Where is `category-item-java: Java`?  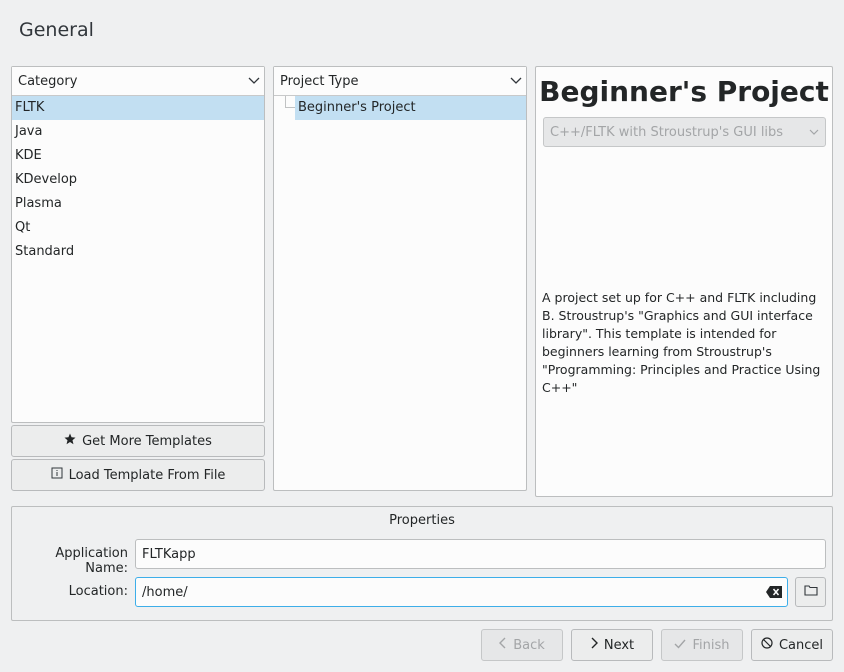 category-item-java: Java is located at coordinates (138, 132).